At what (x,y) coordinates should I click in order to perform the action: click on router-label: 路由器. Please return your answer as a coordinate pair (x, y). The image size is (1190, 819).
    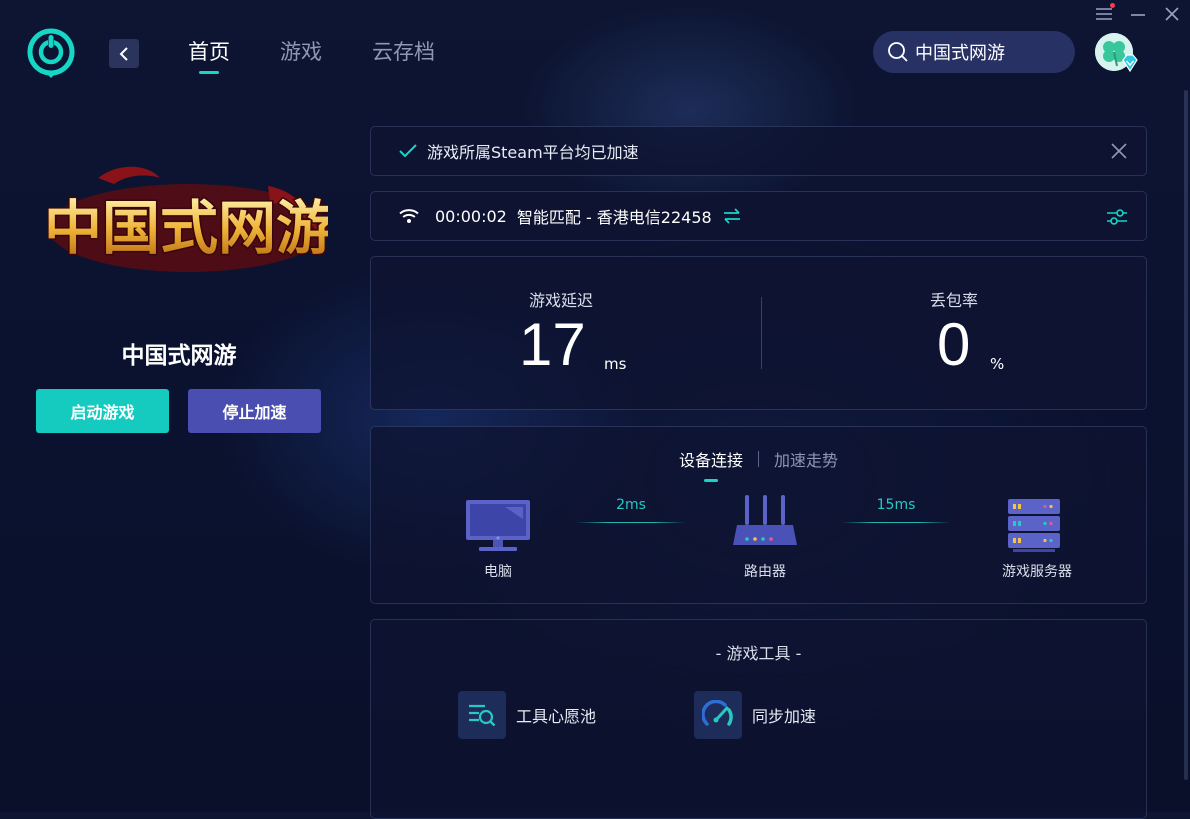
    Looking at the image, I should click on (765, 572).